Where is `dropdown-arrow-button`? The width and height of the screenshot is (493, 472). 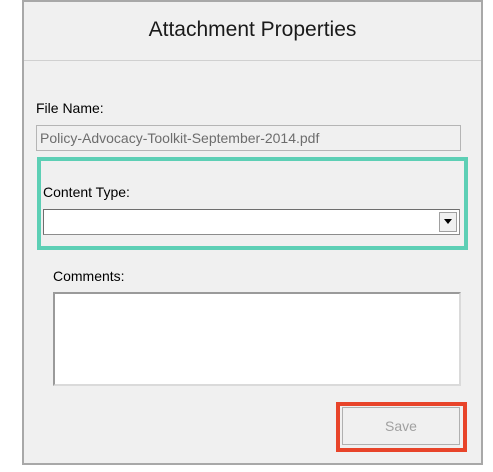
dropdown-arrow-button is located at coordinates (448, 222).